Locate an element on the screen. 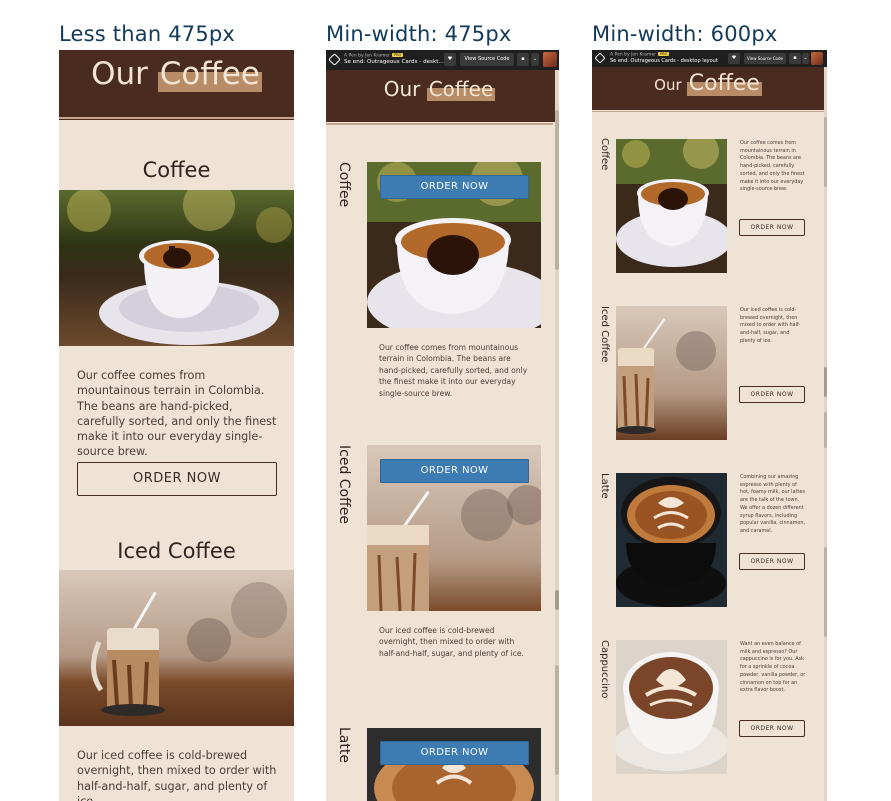 This screenshot has height=801, width=891. column-title-desktop: Min-width: 600px is located at coordinates (685, 34).